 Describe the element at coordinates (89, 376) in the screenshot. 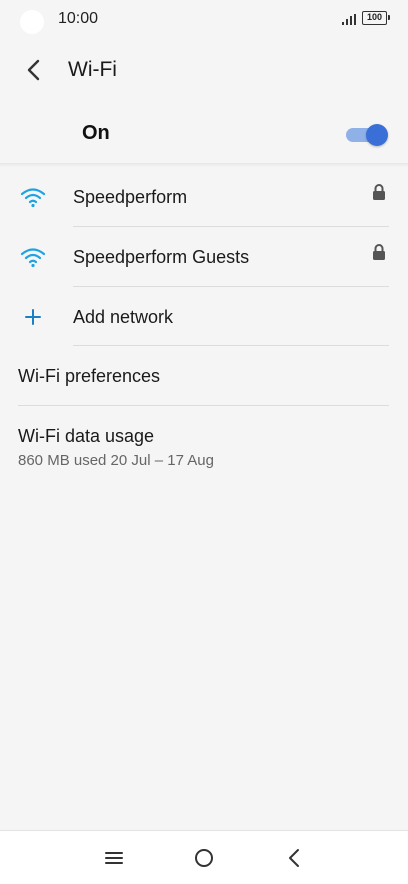

I see `wifi-preferences-label: Wi-Fi preferences` at that location.